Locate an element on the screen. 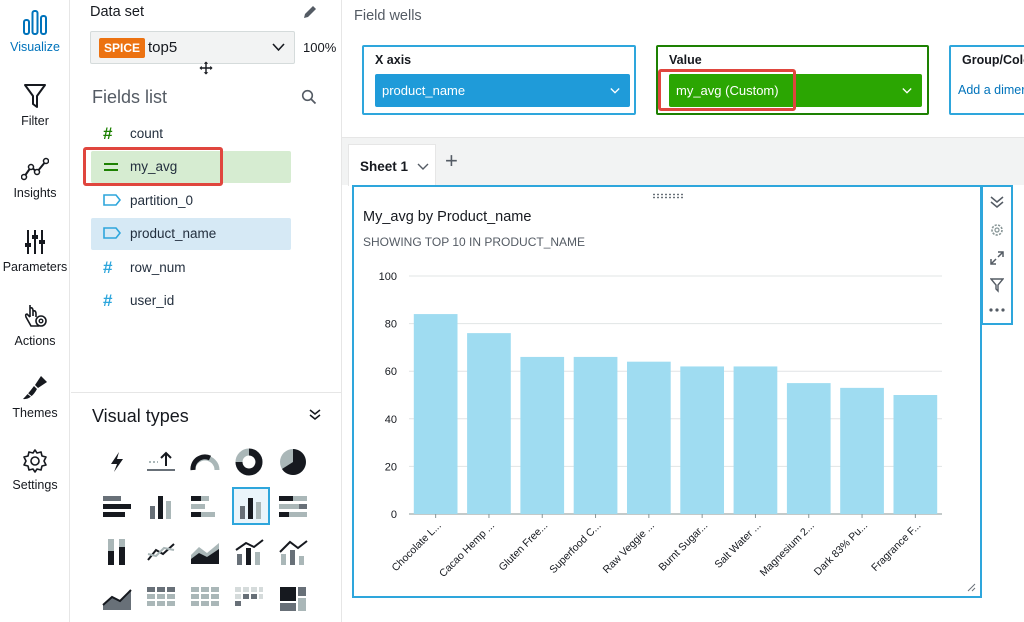  x-axis-field-pill: product_name is located at coordinates (502, 90).